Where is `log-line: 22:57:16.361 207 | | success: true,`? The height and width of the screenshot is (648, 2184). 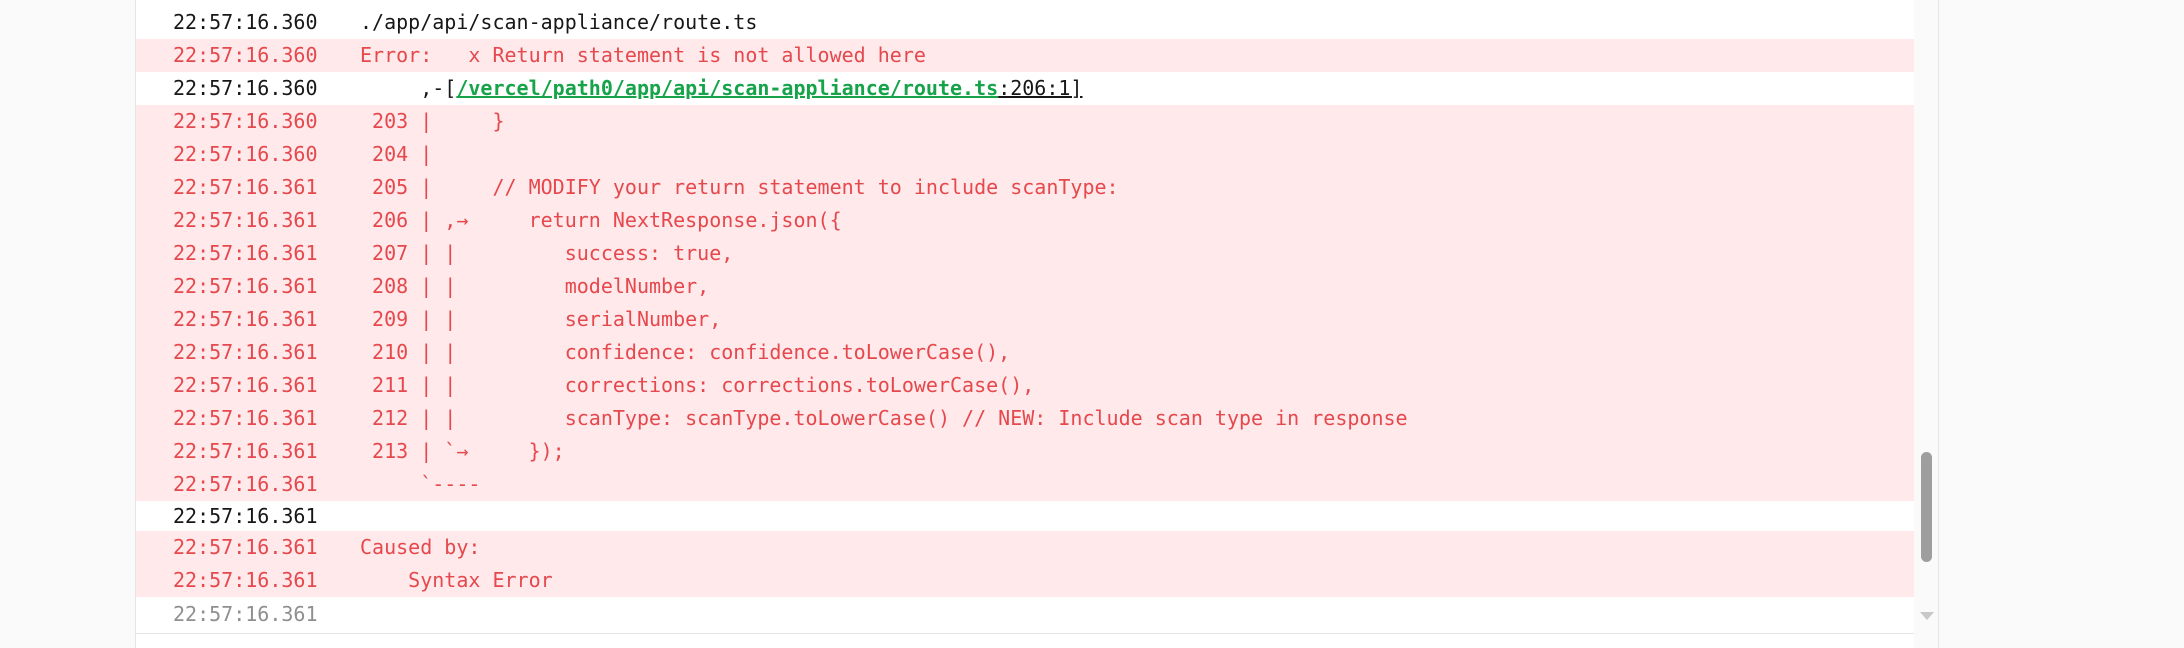
log-line: 22:57:16.361 207 | | success: true, is located at coordinates (1025, 253).